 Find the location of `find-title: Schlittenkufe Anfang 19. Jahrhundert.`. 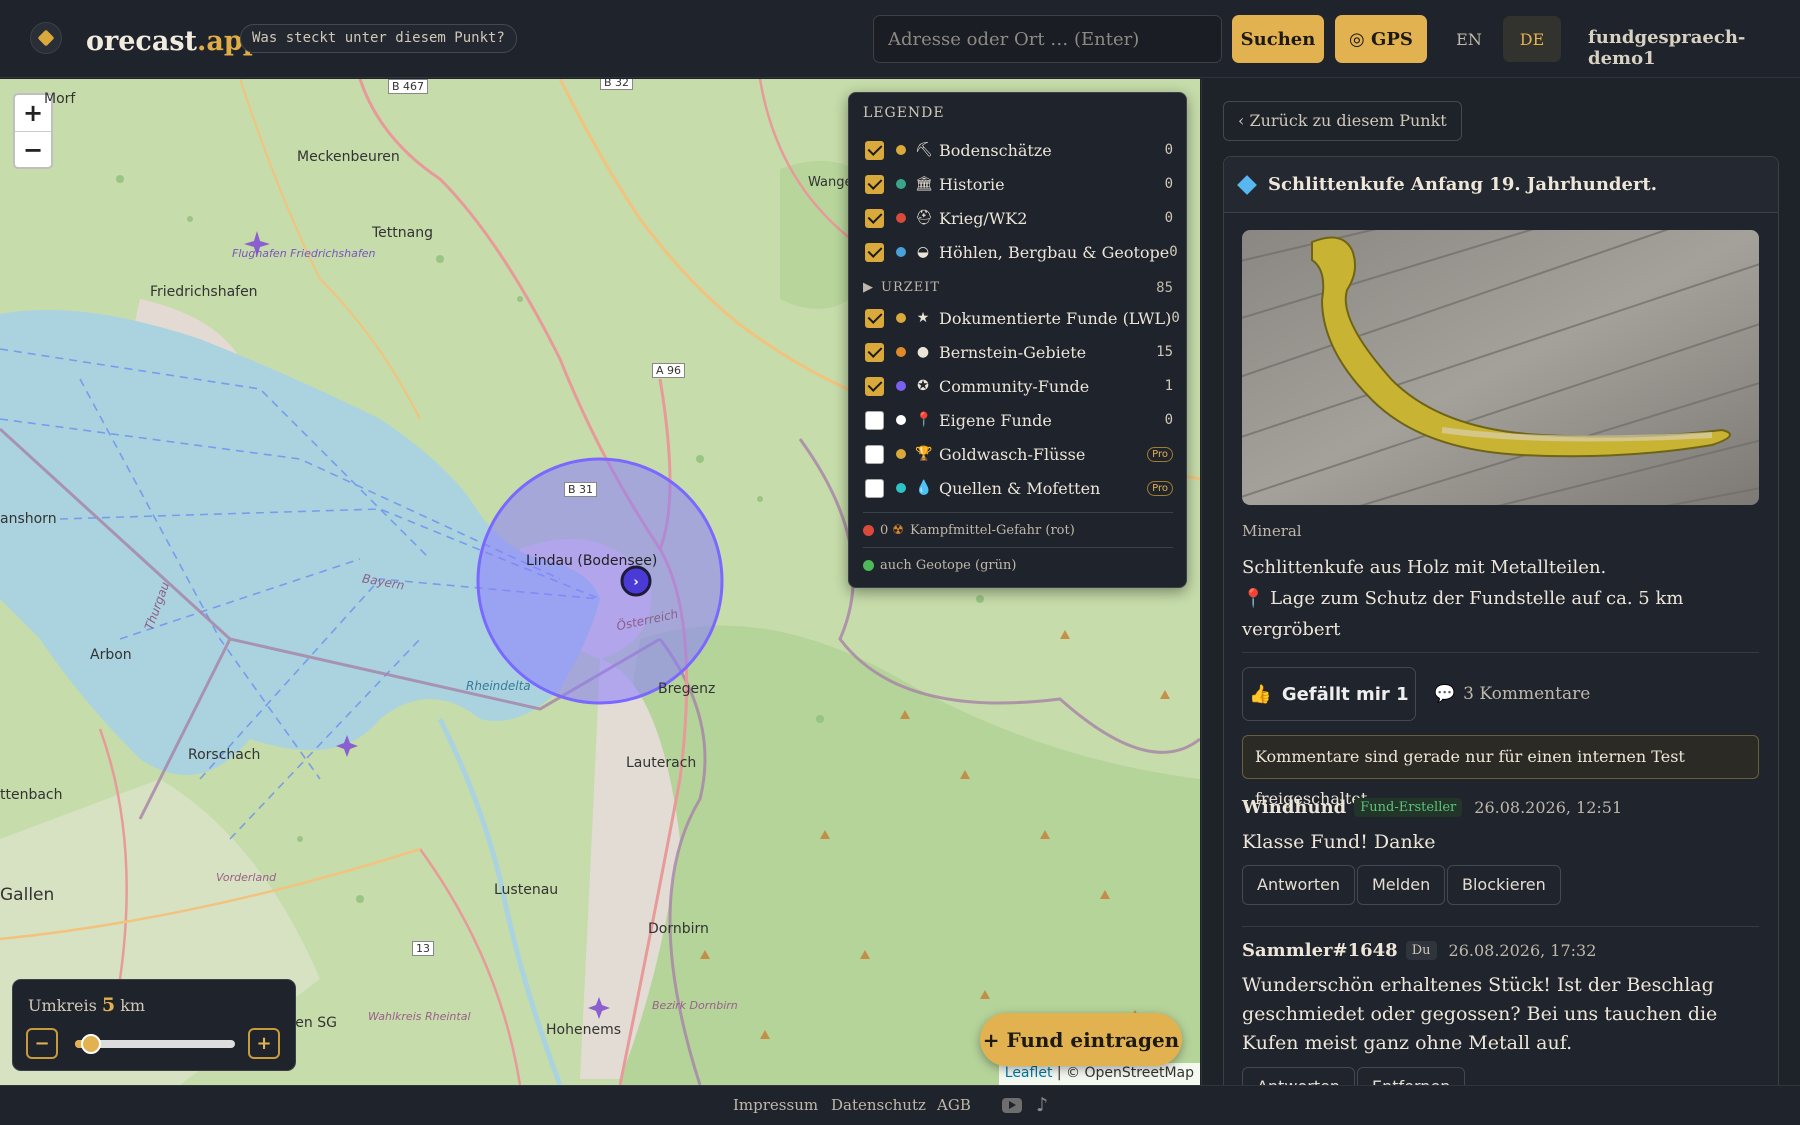

find-title: Schlittenkufe Anfang 19. Jahrhundert. is located at coordinates (1463, 184).